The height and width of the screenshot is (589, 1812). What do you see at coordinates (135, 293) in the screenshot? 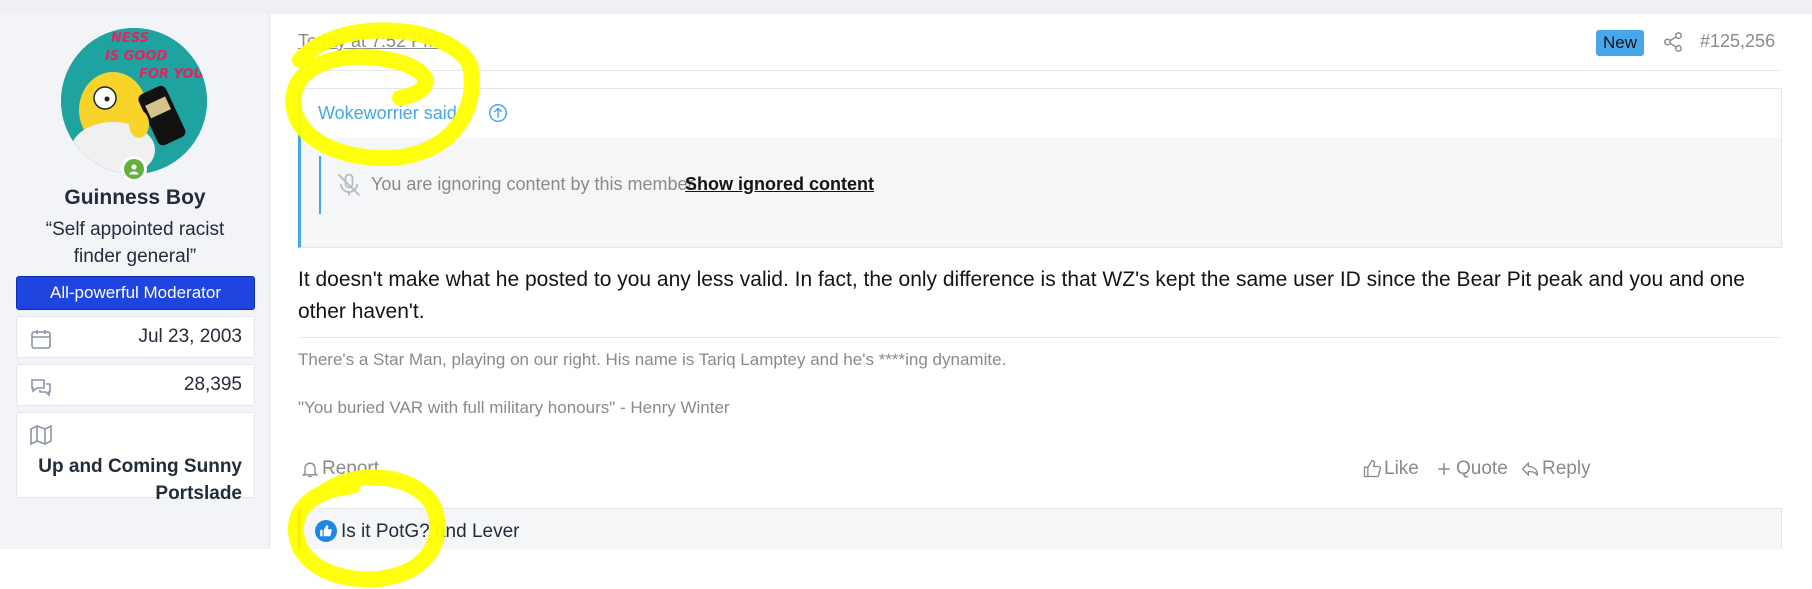
I see `user-banner: All-powerful Moderator` at bounding box center [135, 293].